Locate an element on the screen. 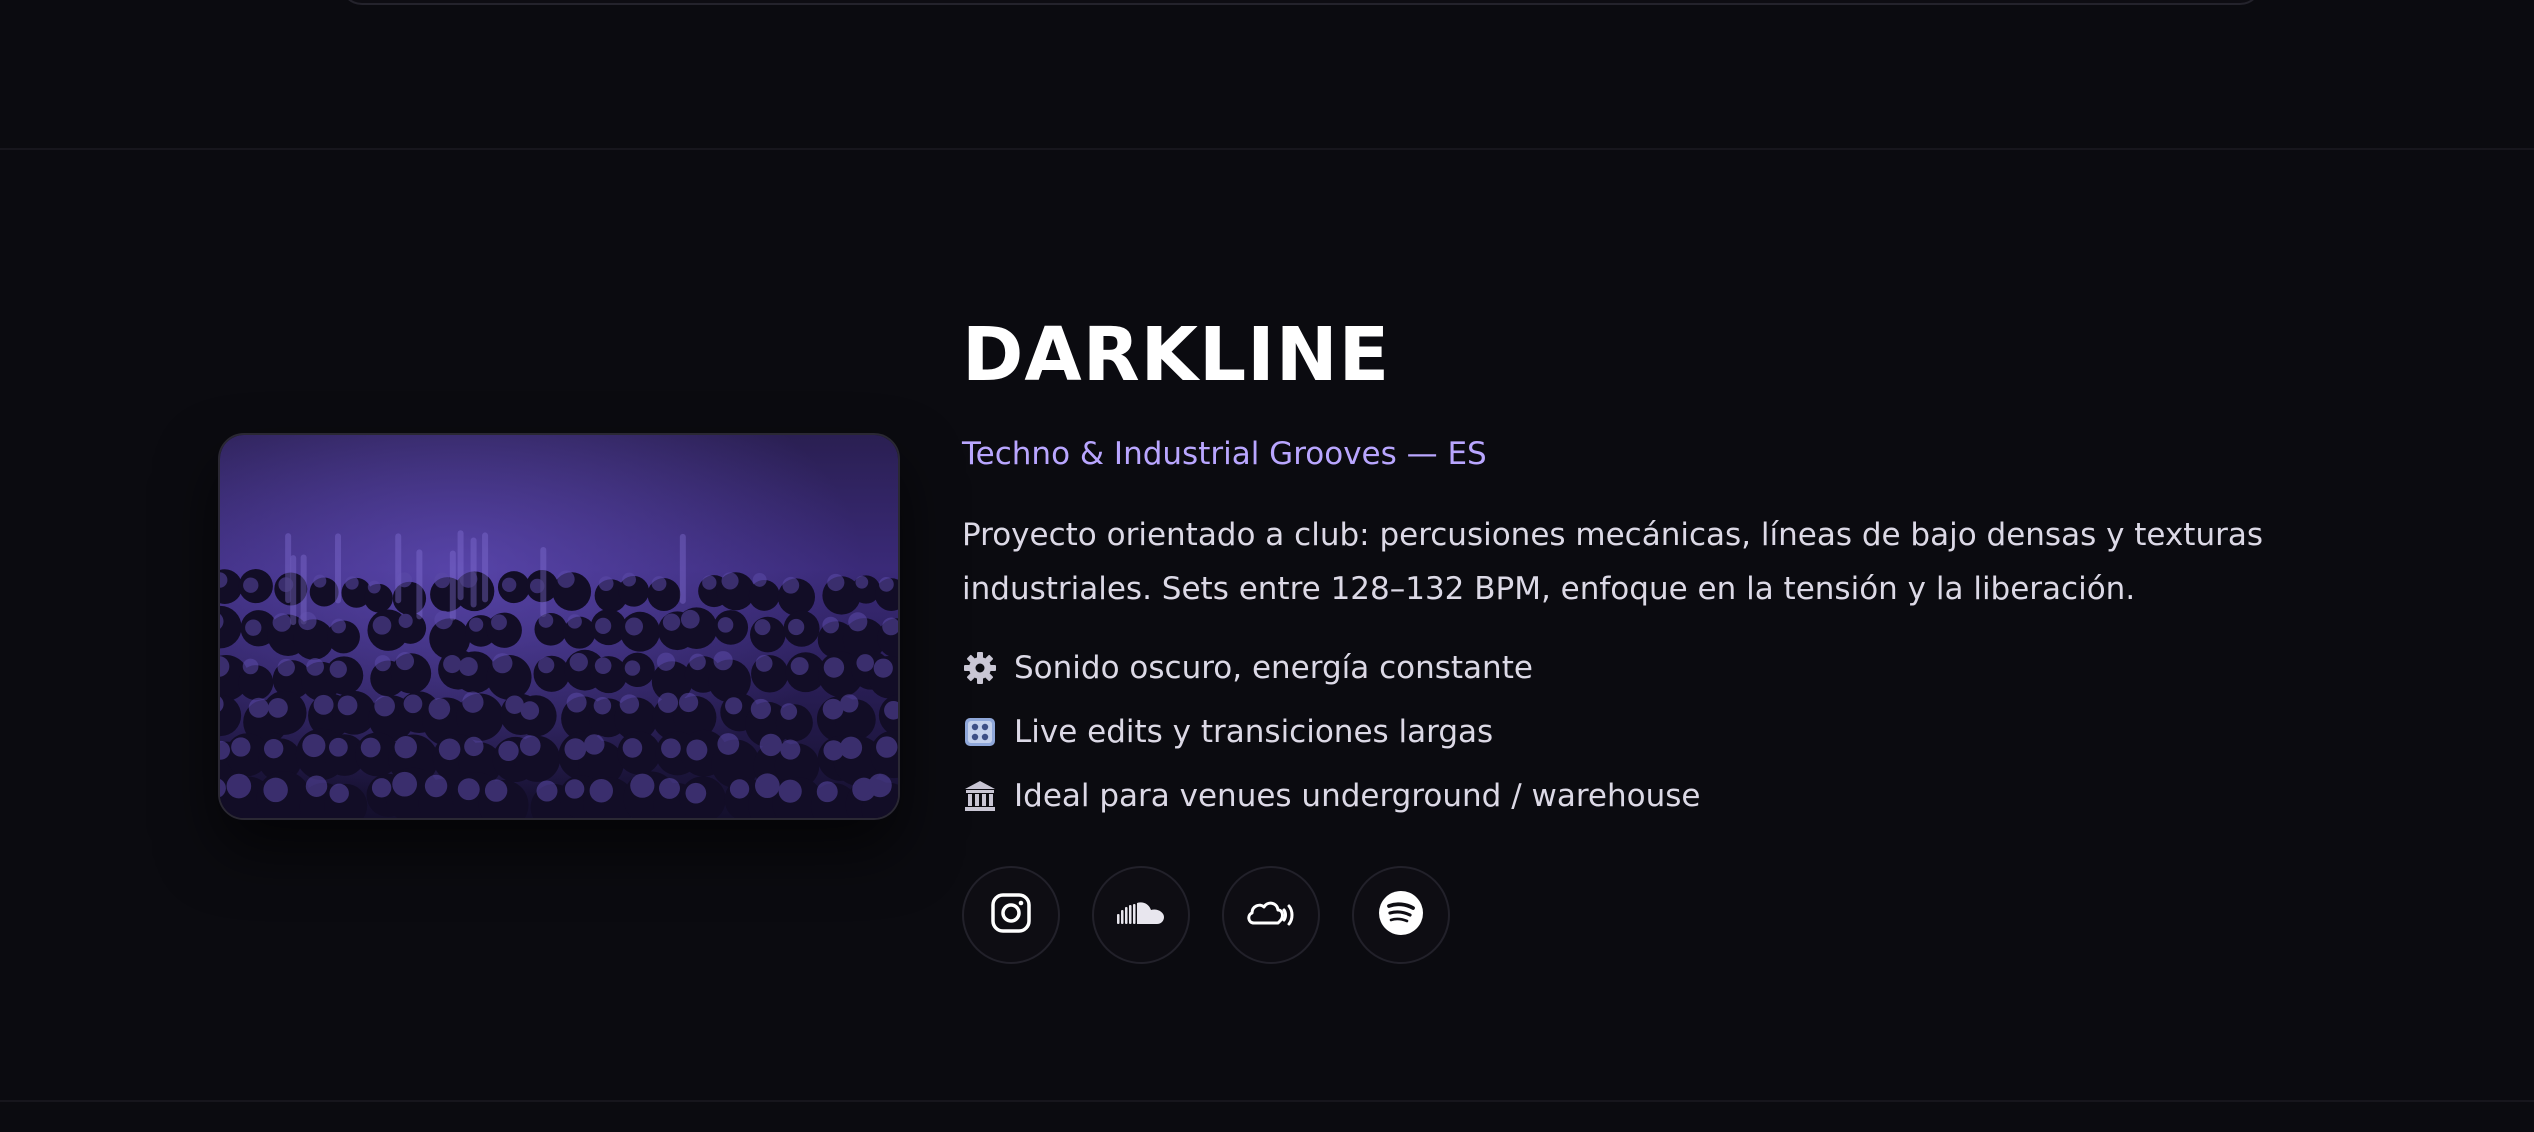 The height and width of the screenshot is (1132, 2534). feature-text: Sonido oscuro, energía constante is located at coordinates (1273, 668).